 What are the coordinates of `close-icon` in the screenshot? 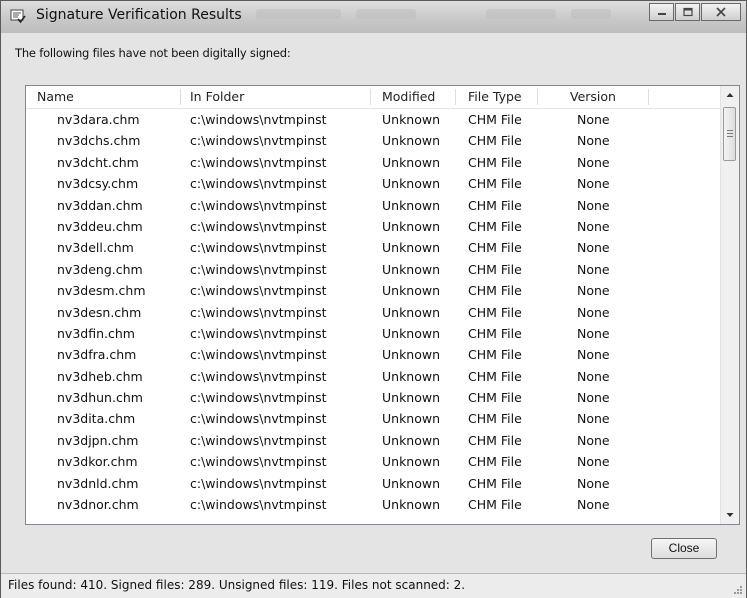 It's located at (721, 12).